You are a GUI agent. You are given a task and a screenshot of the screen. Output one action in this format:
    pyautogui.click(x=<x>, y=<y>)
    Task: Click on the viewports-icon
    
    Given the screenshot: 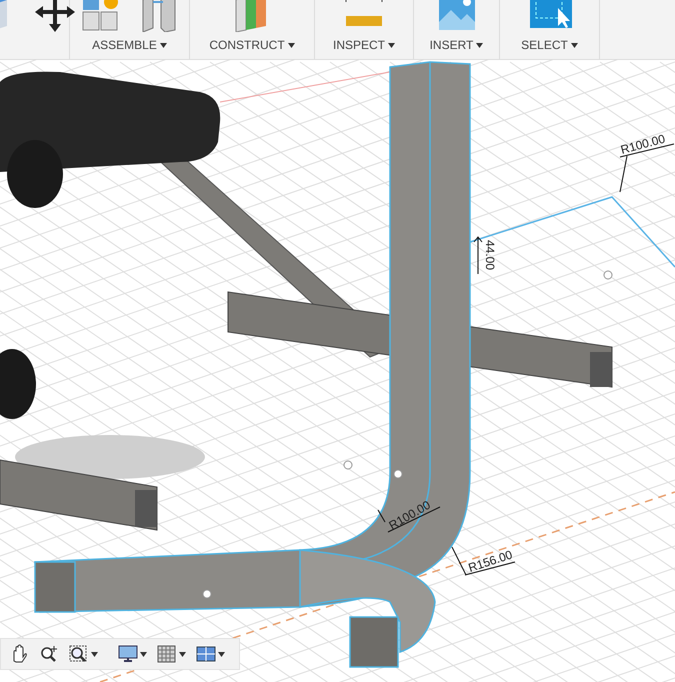 What is the action you would take?
    pyautogui.click(x=206, y=654)
    